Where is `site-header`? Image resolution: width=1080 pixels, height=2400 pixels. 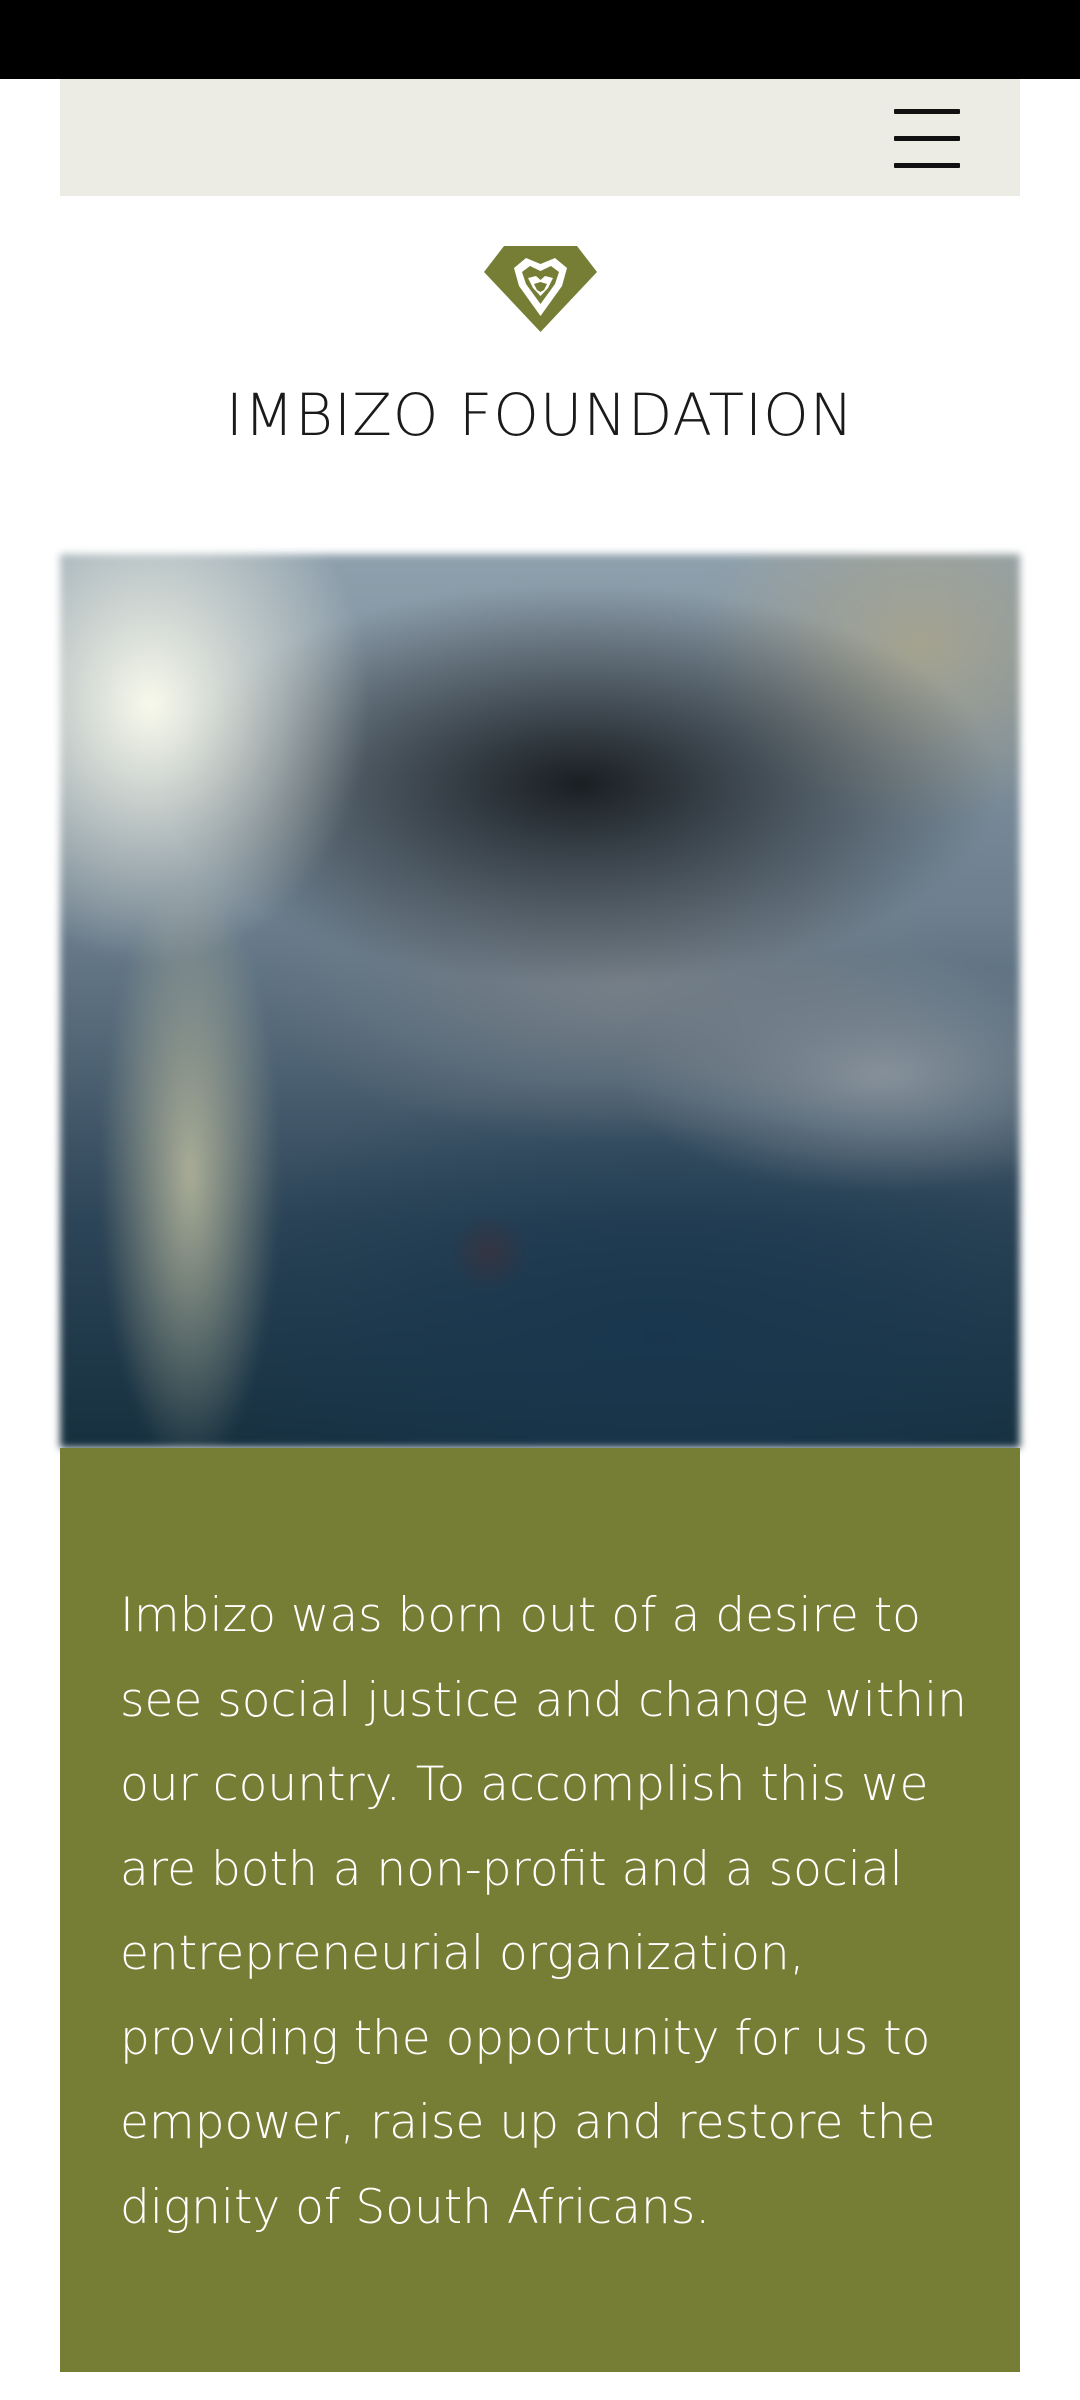 site-header is located at coordinates (540, 137).